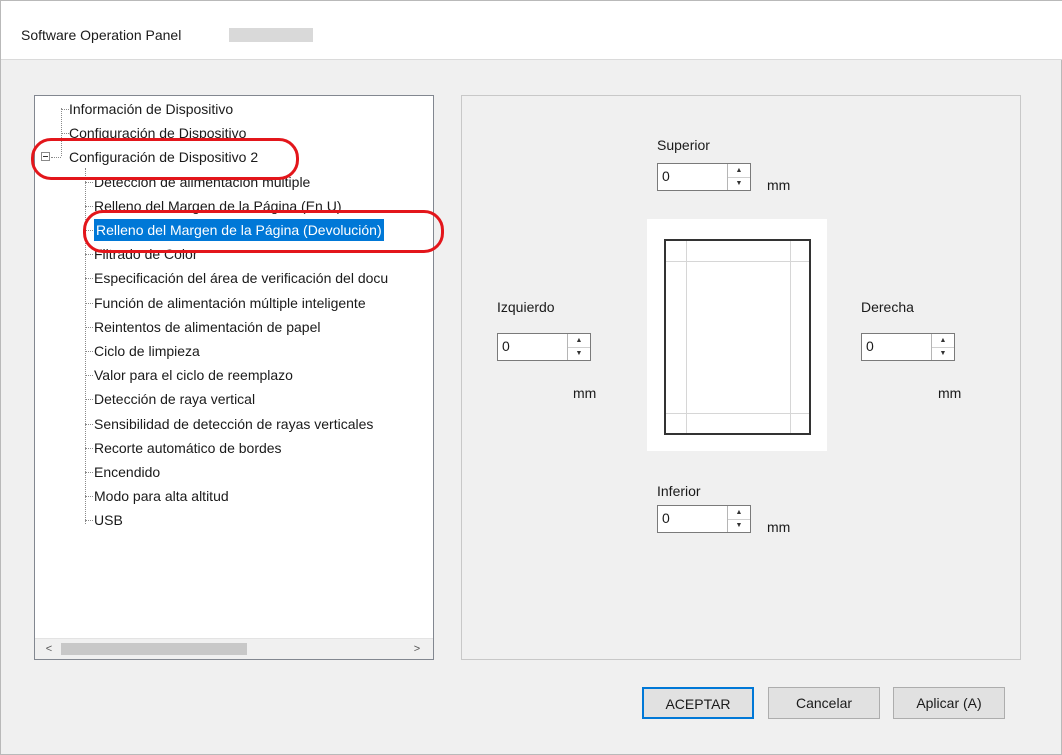  Describe the element at coordinates (950, 393) in the screenshot. I see `right-margin-unit: mm` at that location.